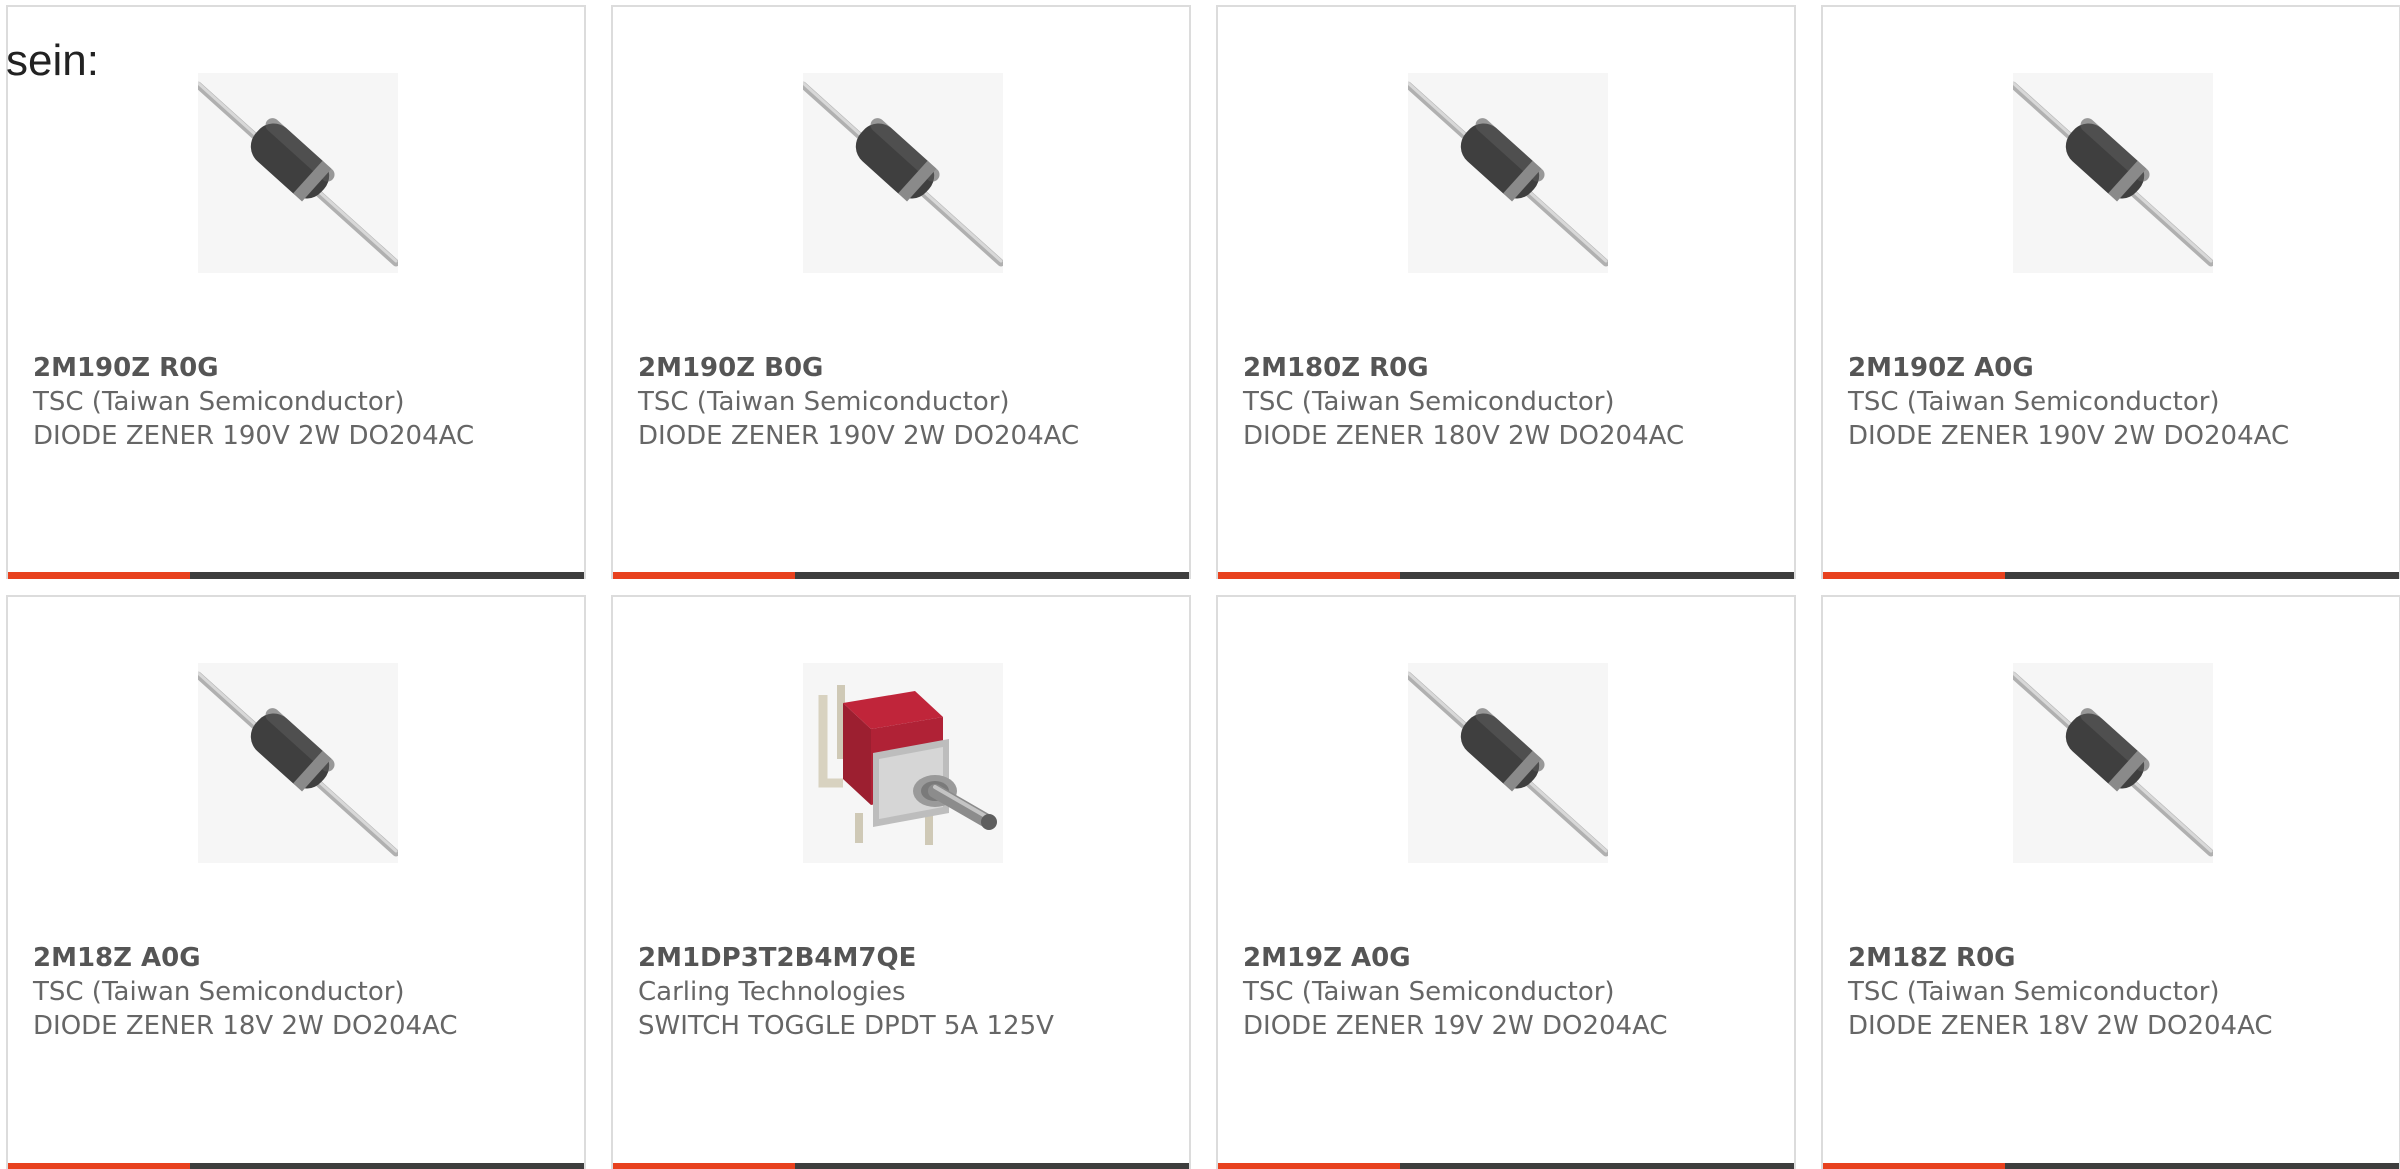 The image size is (2400, 1169). Describe the element at coordinates (1508, 368) in the screenshot. I see `part-number-link: 2M180Z R0G` at that location.